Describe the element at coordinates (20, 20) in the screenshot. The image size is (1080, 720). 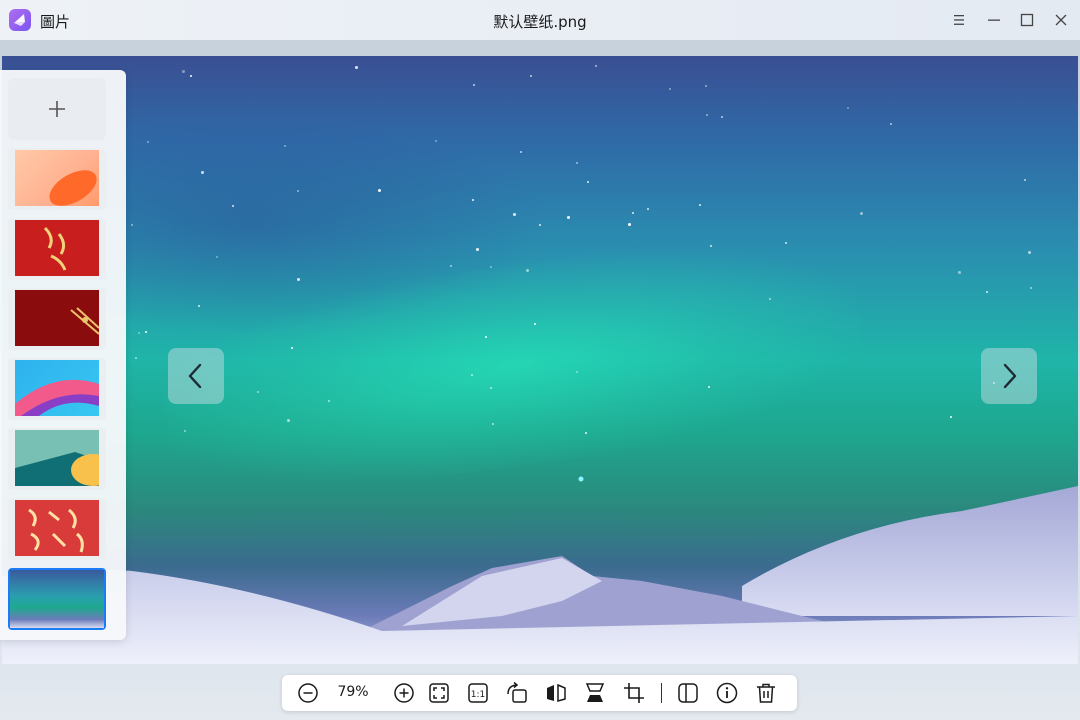
I see `app-logo-icon` at that location.